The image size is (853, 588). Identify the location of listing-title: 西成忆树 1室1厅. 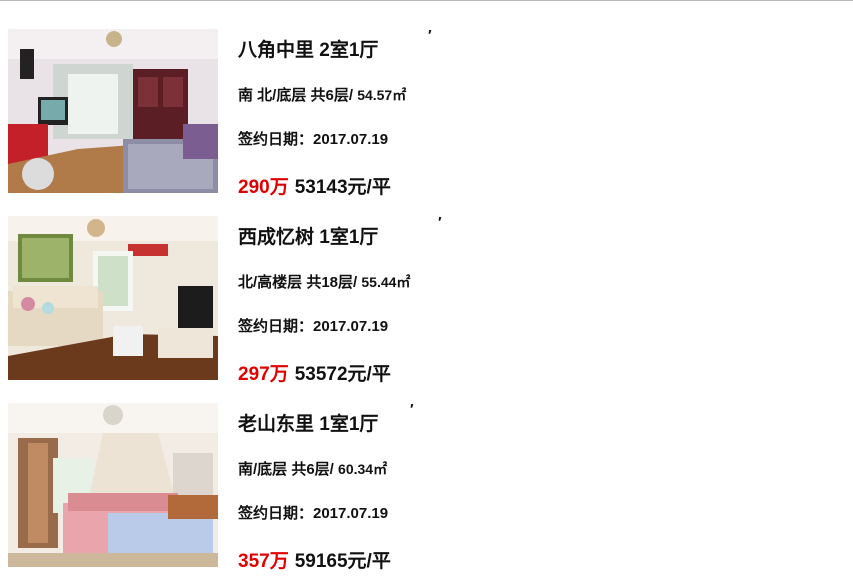
(308, 235).